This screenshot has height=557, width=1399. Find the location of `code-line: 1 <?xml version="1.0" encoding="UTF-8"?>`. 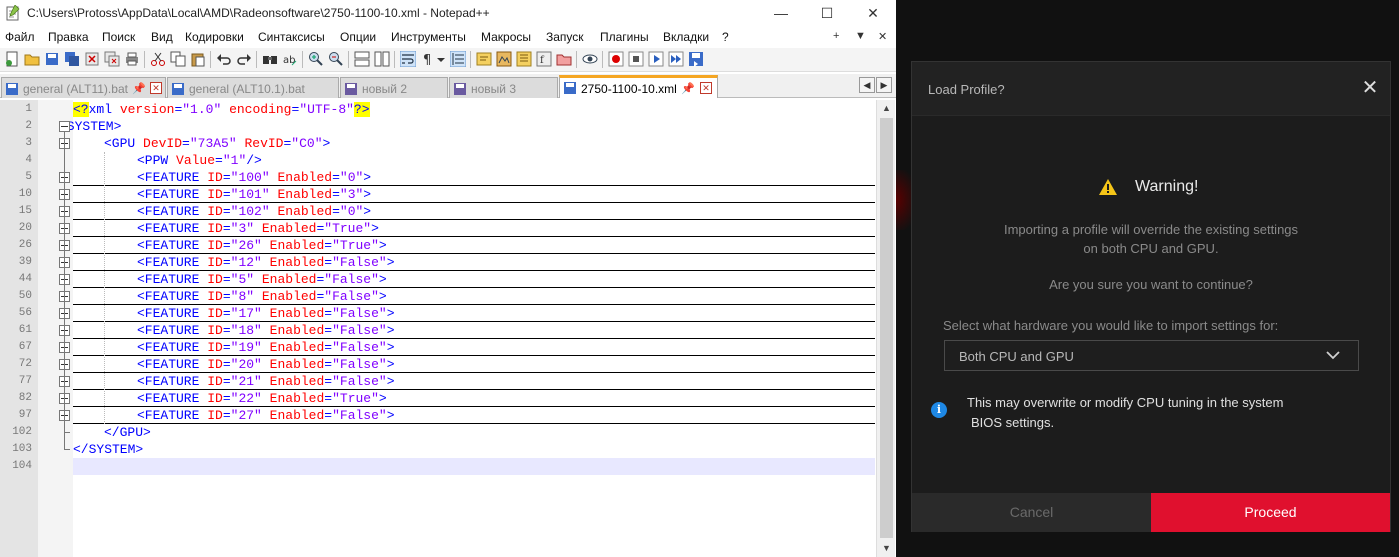

code-line: 1 <?xml version="1.0" encoding="UTF-8"?> is located at coordinates (437, 109).